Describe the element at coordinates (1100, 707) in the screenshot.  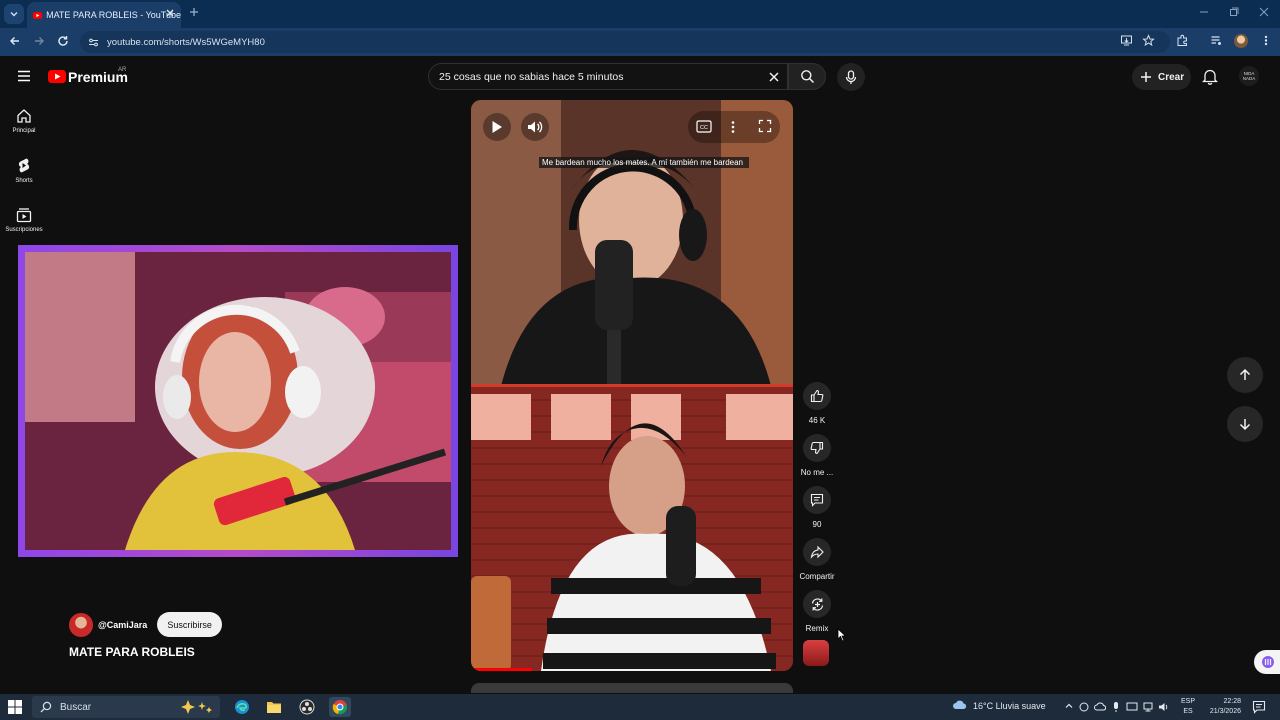
I see `onedrive-icon` at that location.